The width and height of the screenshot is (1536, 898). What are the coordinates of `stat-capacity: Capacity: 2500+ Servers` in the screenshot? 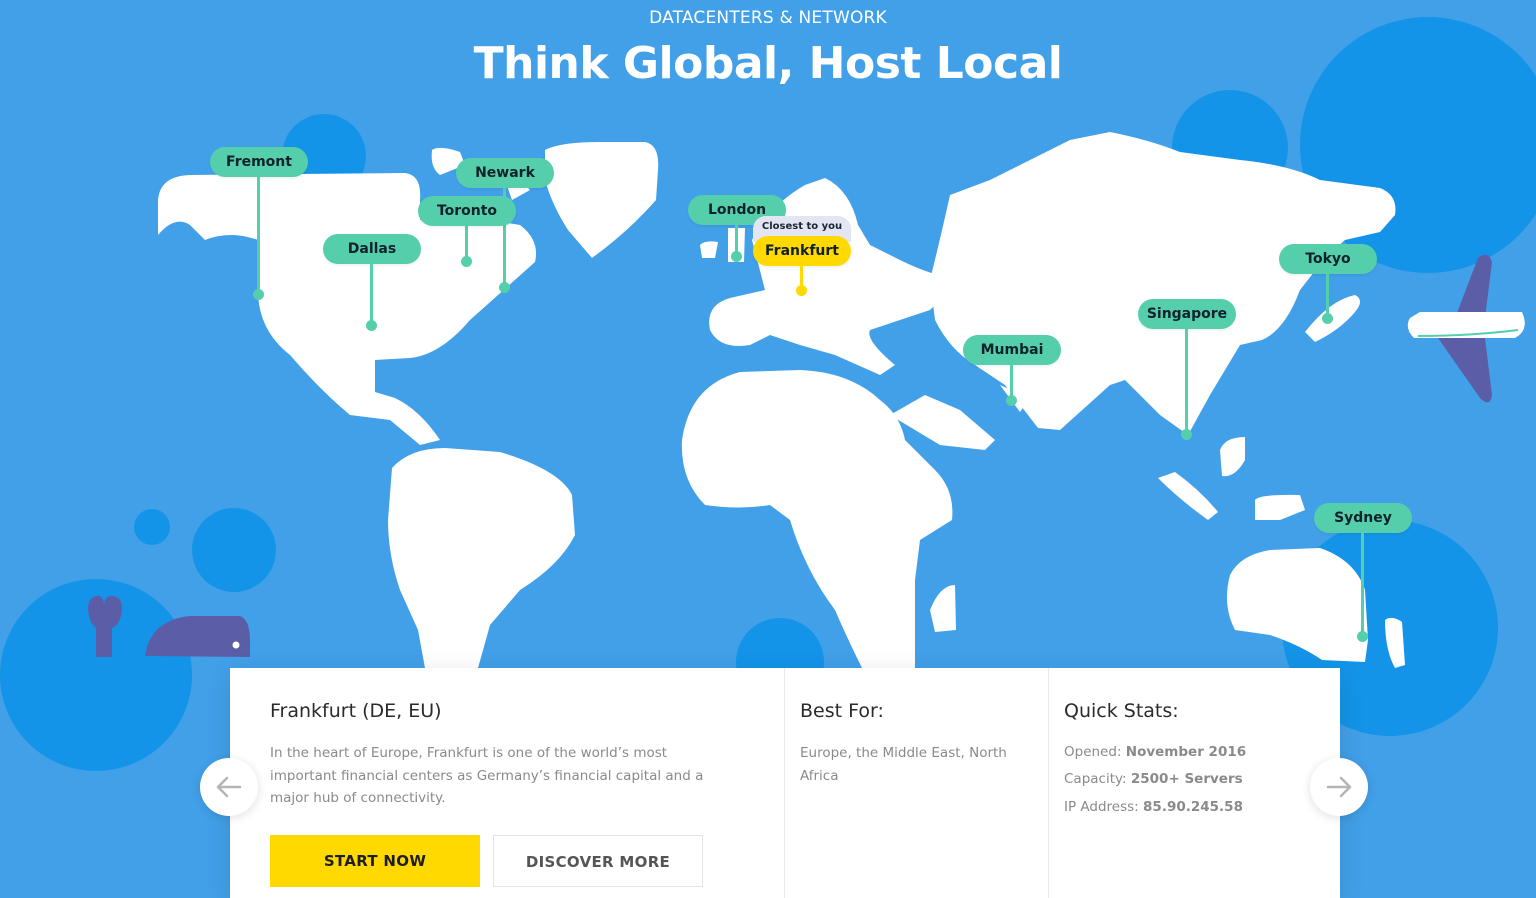 It's located at (1153, 779).